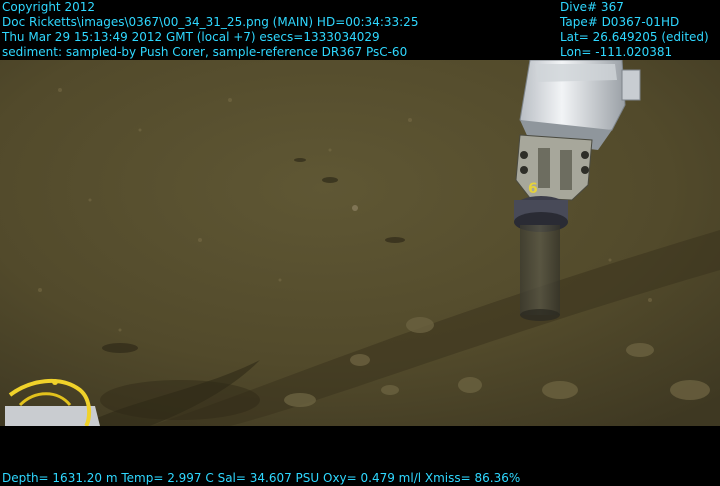 This screenshot has height=486, width=720. What do you see at coordinates (592, 7) in the screenshot?
I see `dive-number-text: Dive# 367` at bounding box center [592, 7].